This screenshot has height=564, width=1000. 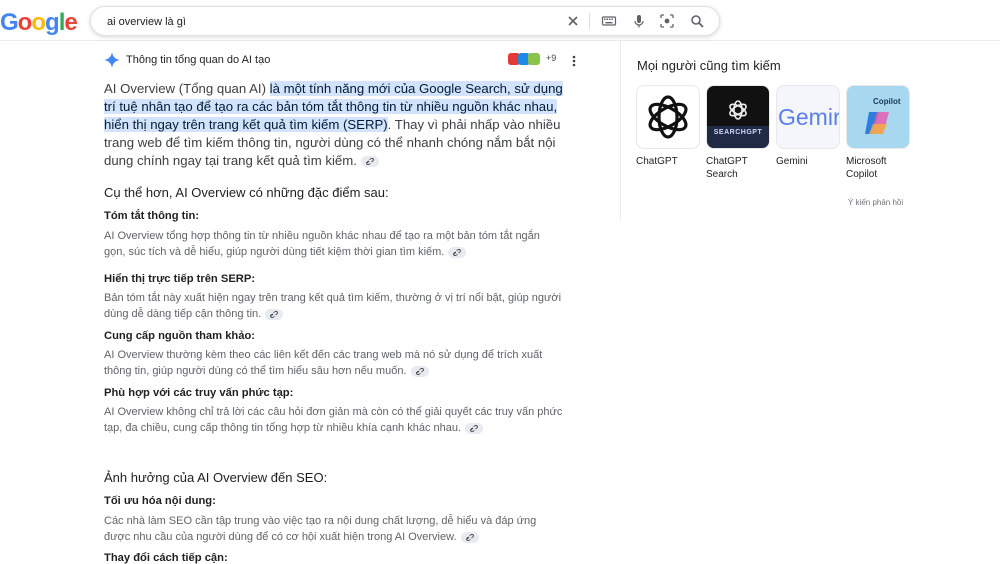 I want to click on lead-text: AI Overview (Tổng quan AI), so click(x=187, y=88).